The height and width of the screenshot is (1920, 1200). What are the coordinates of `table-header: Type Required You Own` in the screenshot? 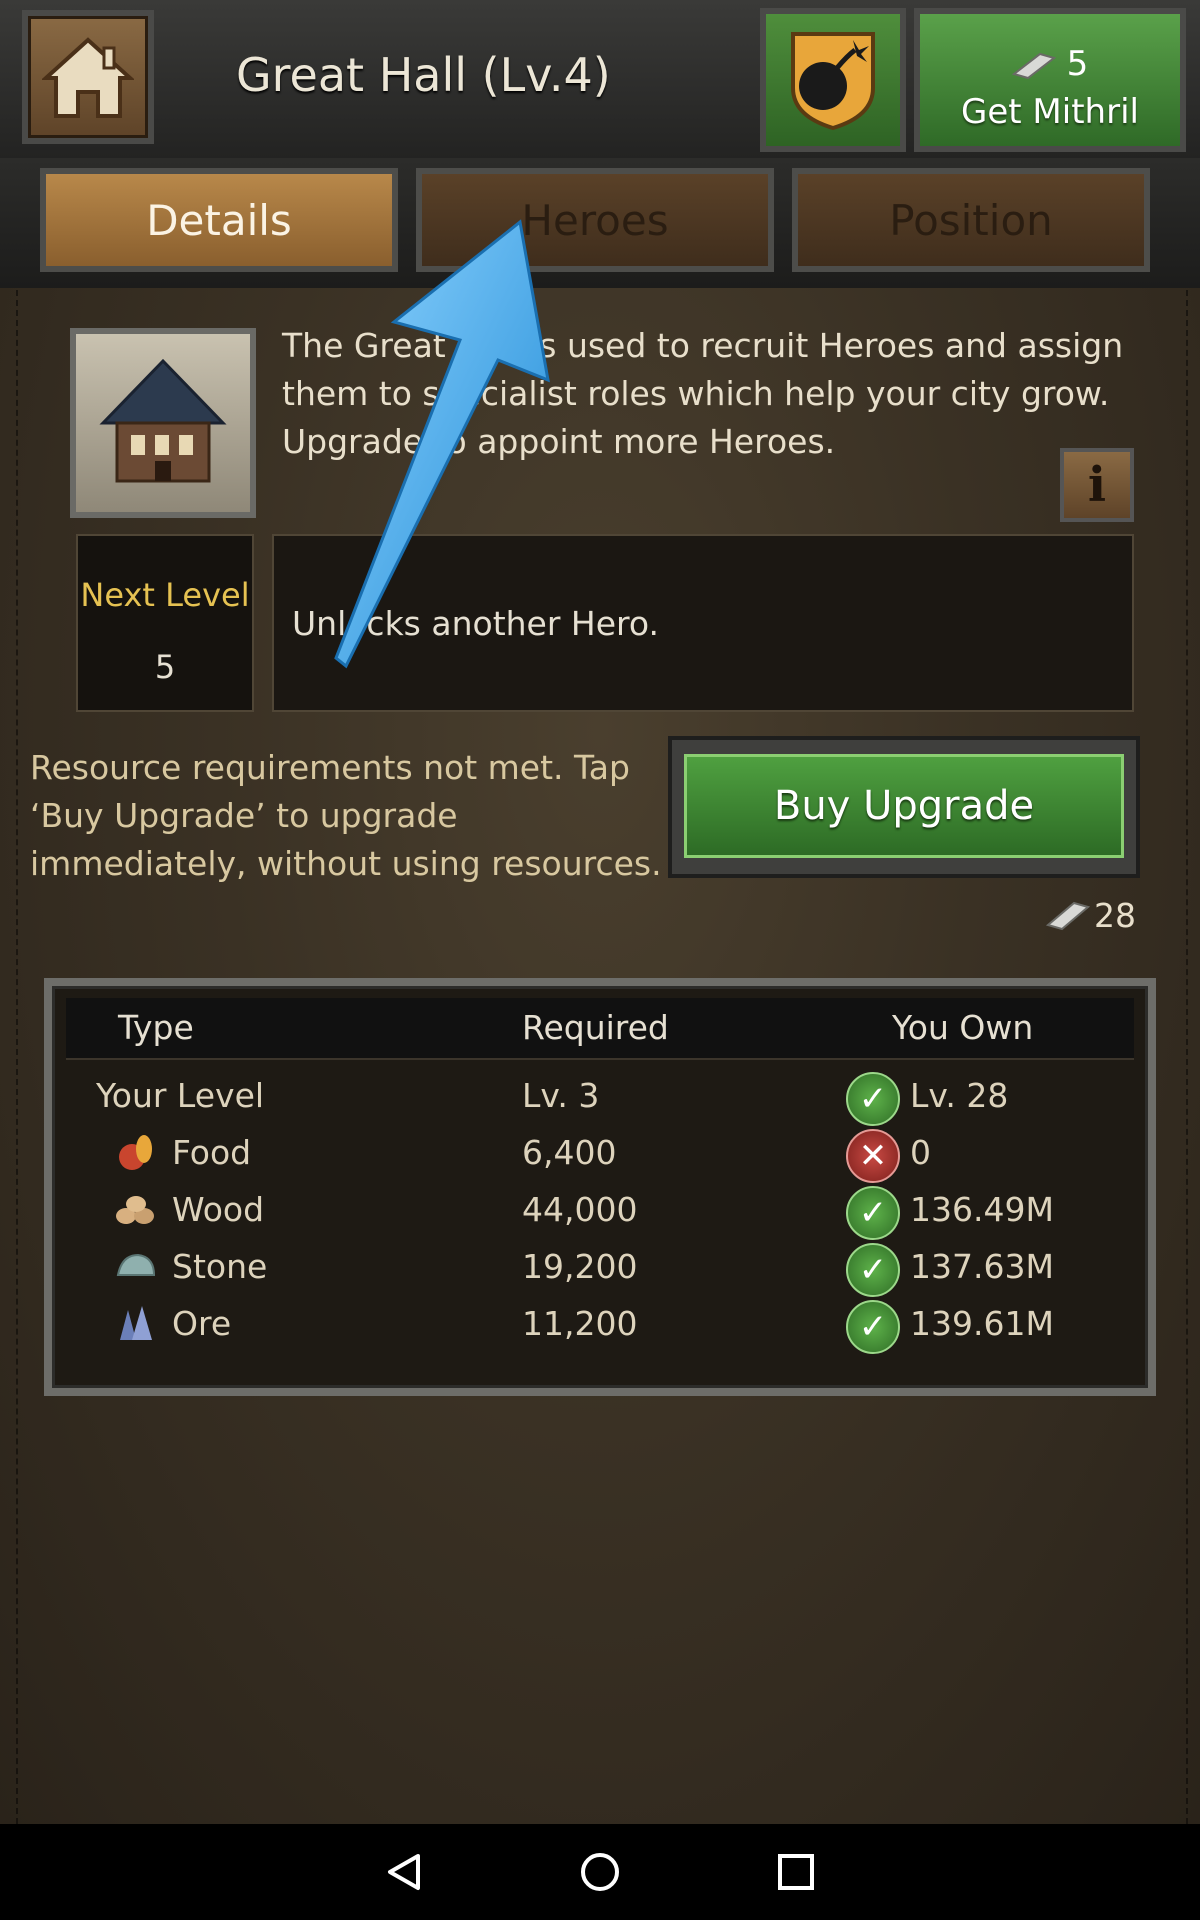 It's located at (600, 1029).